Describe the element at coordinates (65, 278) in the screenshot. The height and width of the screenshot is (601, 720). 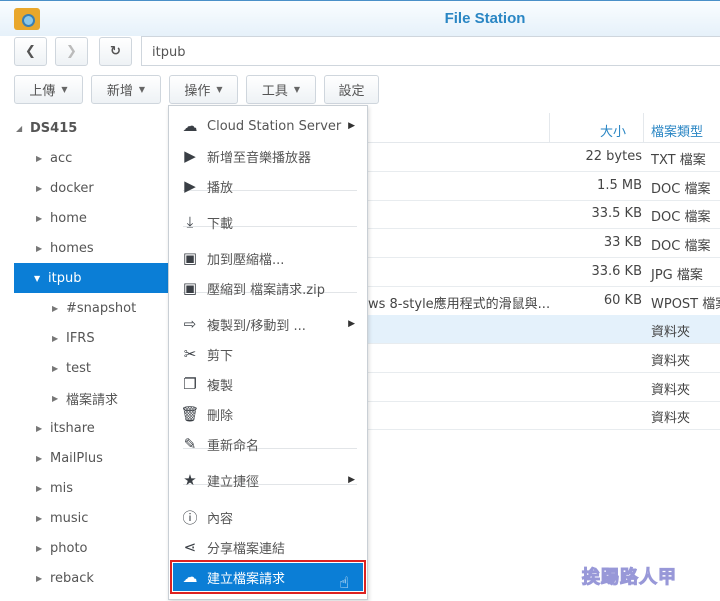
I see `tree-label: itpub` at that location.